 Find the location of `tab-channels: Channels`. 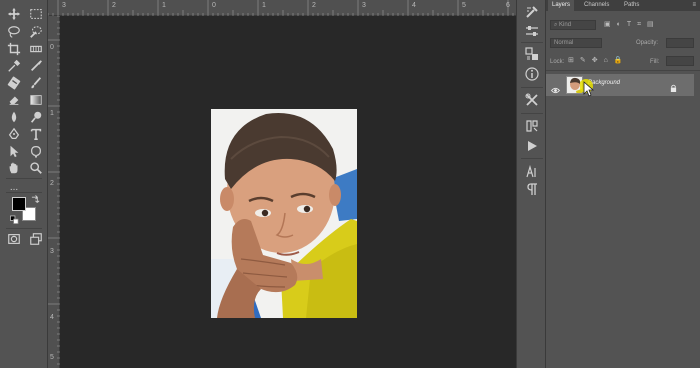

tab-channels: Channels is located at coordinates (596, 5).